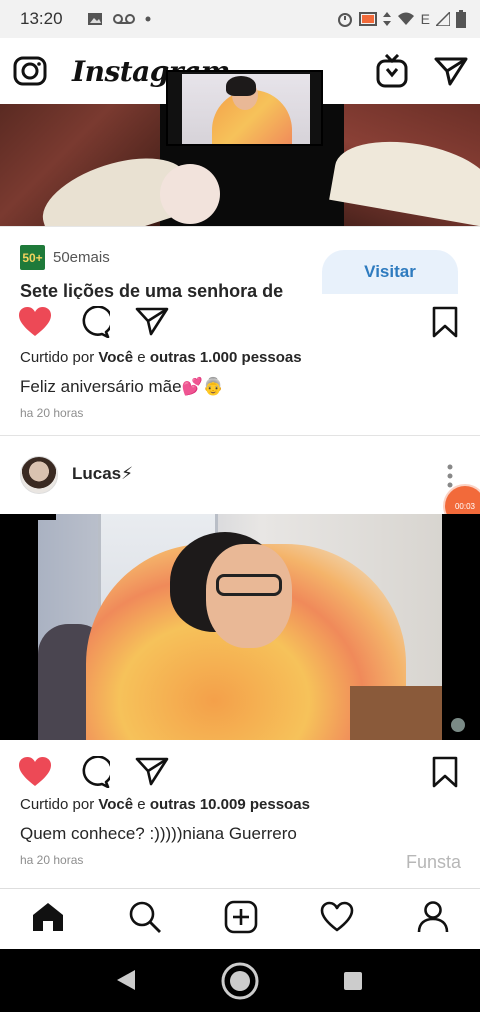 The height and width of the screenshot is (1012, 480). Describe the element at coordinates (353, 983) in the screenshot. I see `recent-apps-icon` at that location.